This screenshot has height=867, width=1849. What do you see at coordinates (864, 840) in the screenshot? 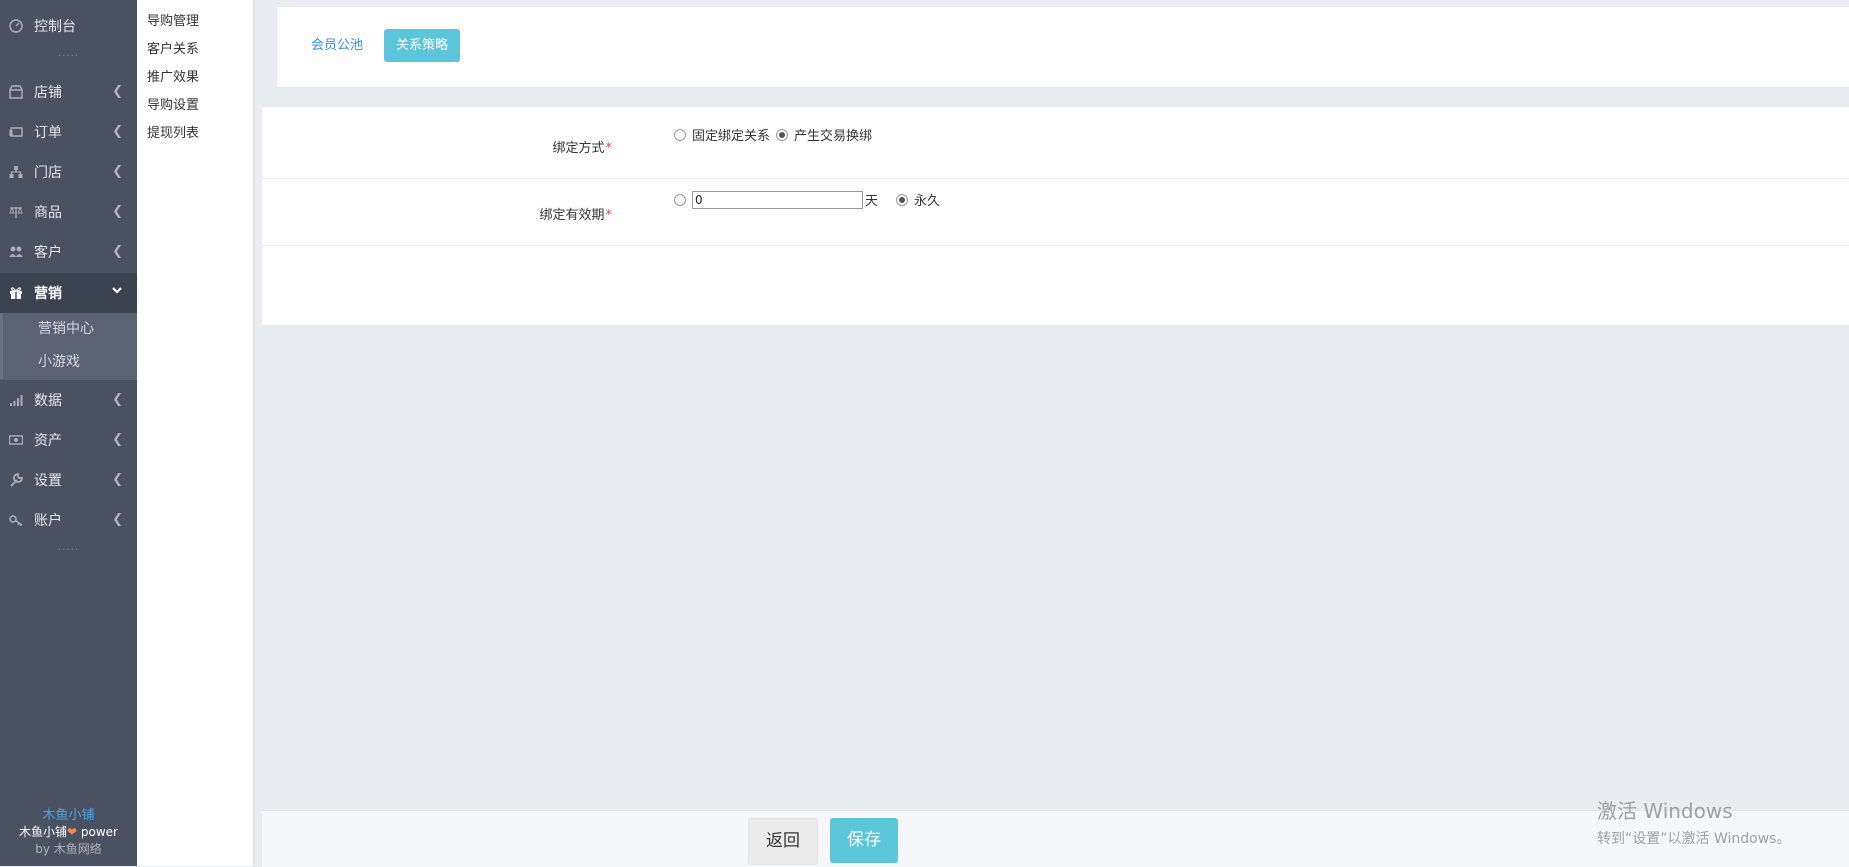
I see `save-button: 保存` at bounding box center [864, 840].